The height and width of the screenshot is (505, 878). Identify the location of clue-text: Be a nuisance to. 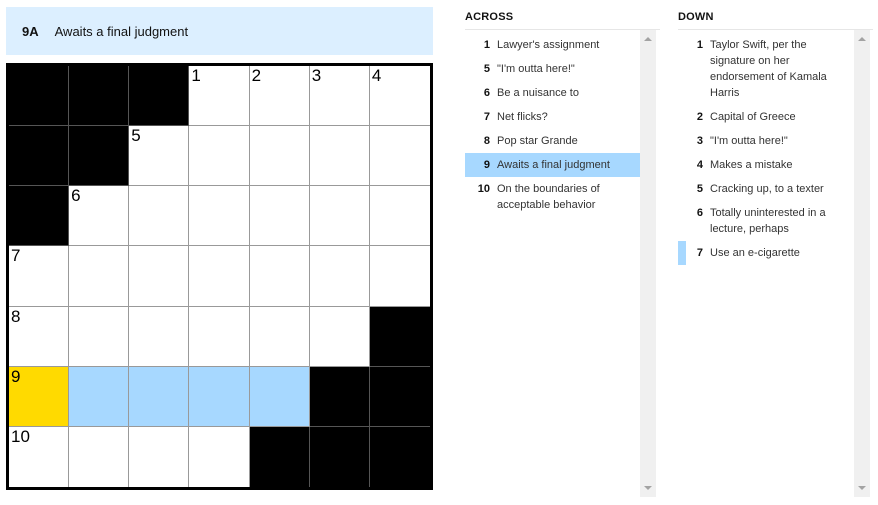
(538, 93).